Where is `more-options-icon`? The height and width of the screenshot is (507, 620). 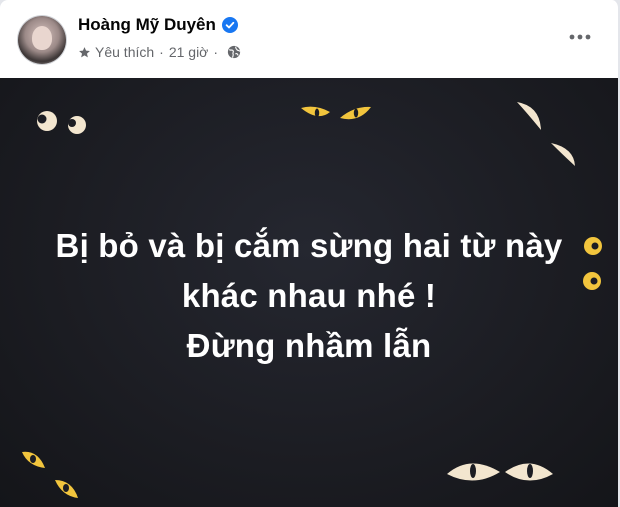 more-options-icon is located at coordinates (580, 37).